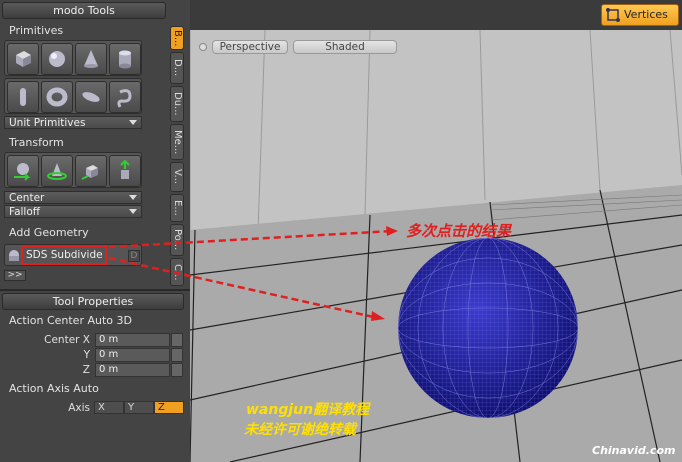 This screenshot has width=682, height=462. Describe the element at coordinates (253, 273) in the screenshot. I see `annotation-arrows` at that location.